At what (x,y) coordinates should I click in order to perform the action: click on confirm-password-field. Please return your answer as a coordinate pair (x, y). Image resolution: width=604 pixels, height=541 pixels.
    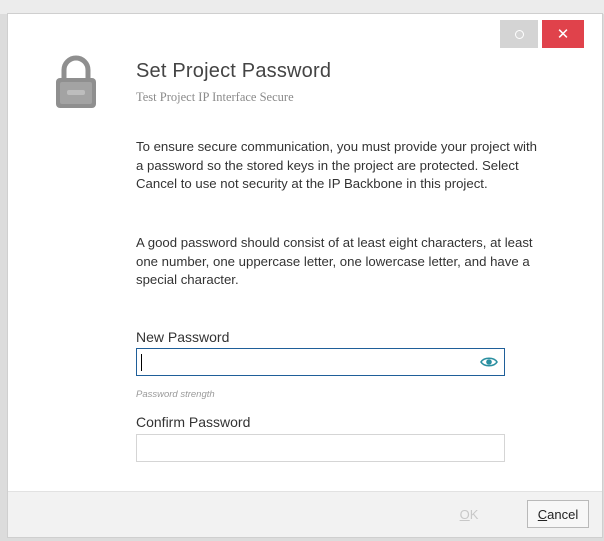
    Looking at the image, I should click on (320, 448).